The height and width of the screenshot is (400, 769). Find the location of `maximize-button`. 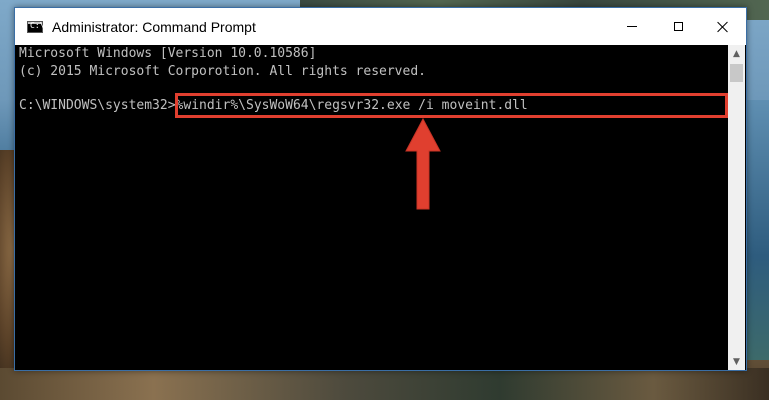

maximize-button is located at coordinates (678, 26).